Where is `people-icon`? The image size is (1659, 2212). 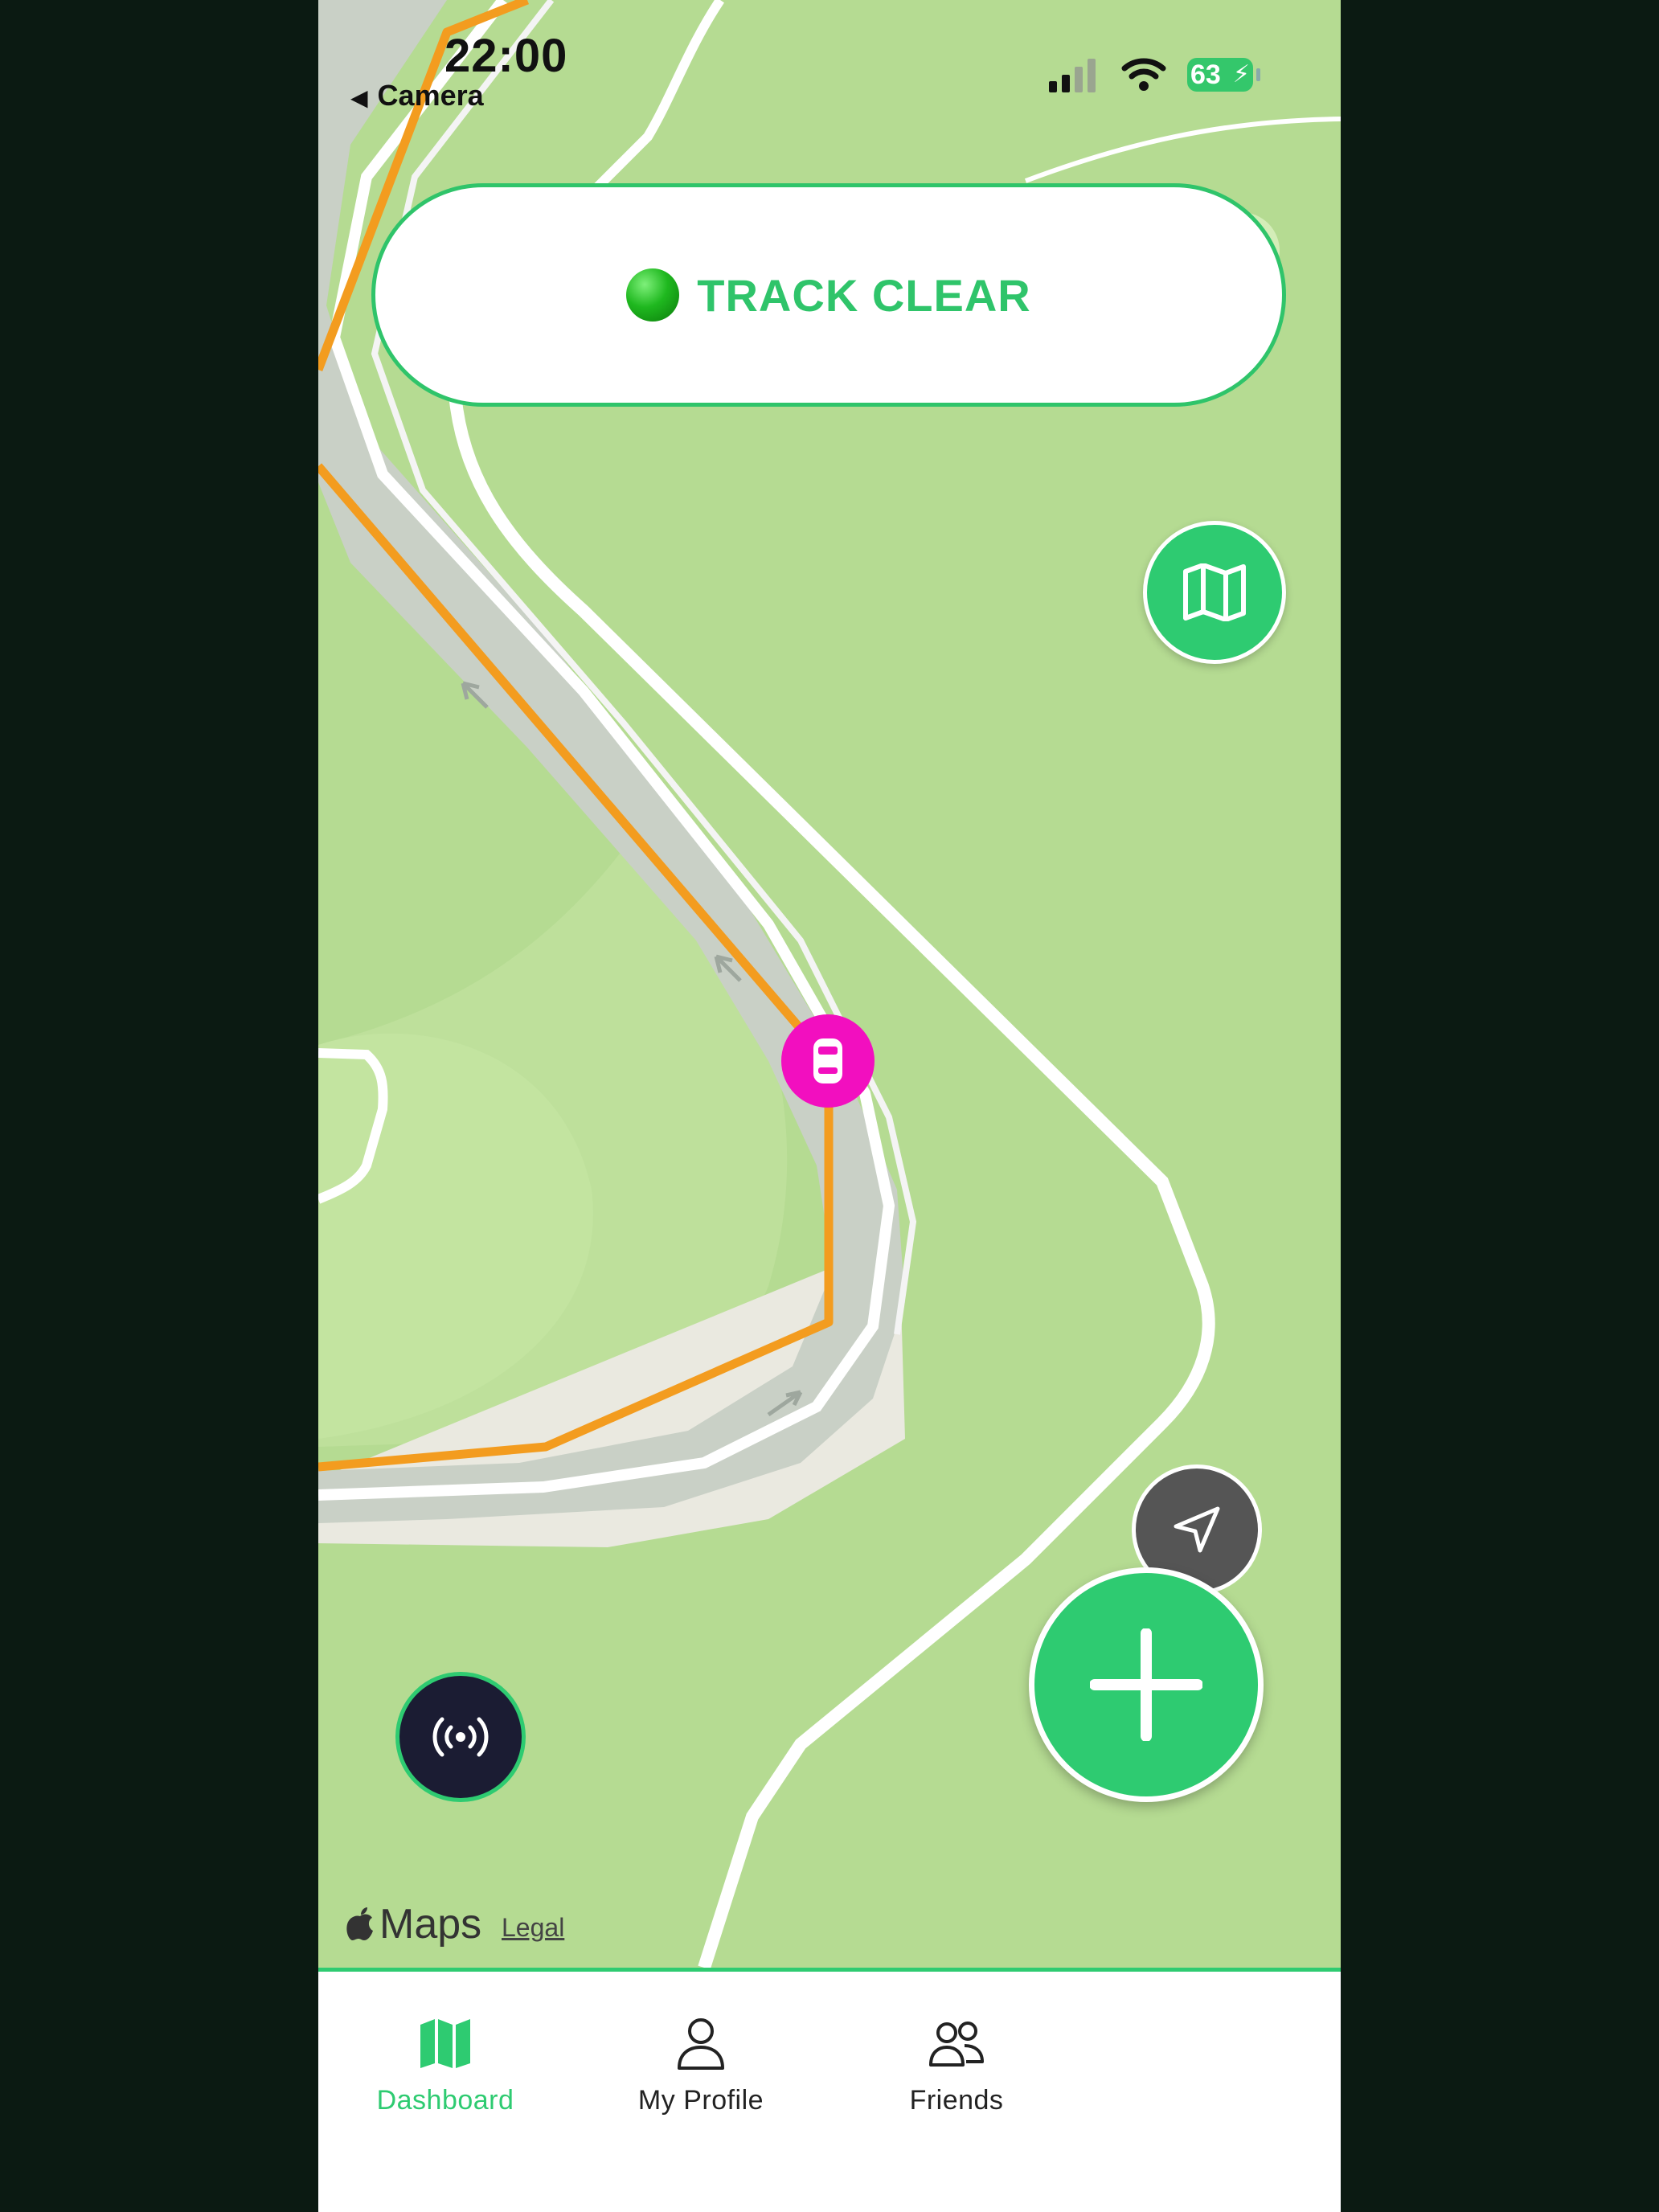
people-icon is located at coordinates (956, 2045).